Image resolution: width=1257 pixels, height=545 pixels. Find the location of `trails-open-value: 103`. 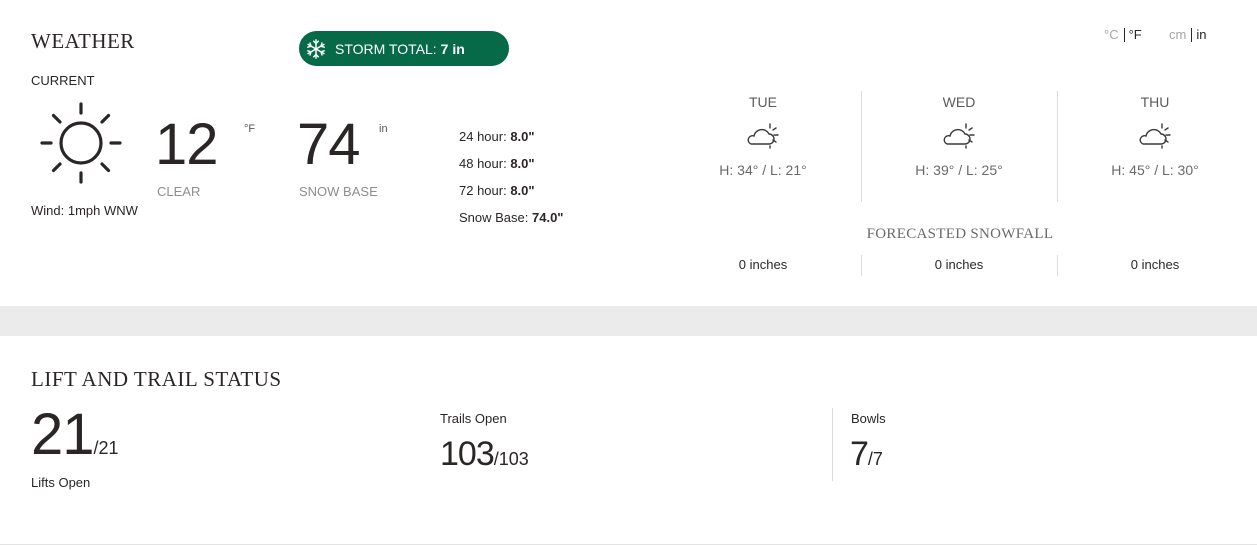

trails-open-value: 103 is located at coordinates (467, 454).